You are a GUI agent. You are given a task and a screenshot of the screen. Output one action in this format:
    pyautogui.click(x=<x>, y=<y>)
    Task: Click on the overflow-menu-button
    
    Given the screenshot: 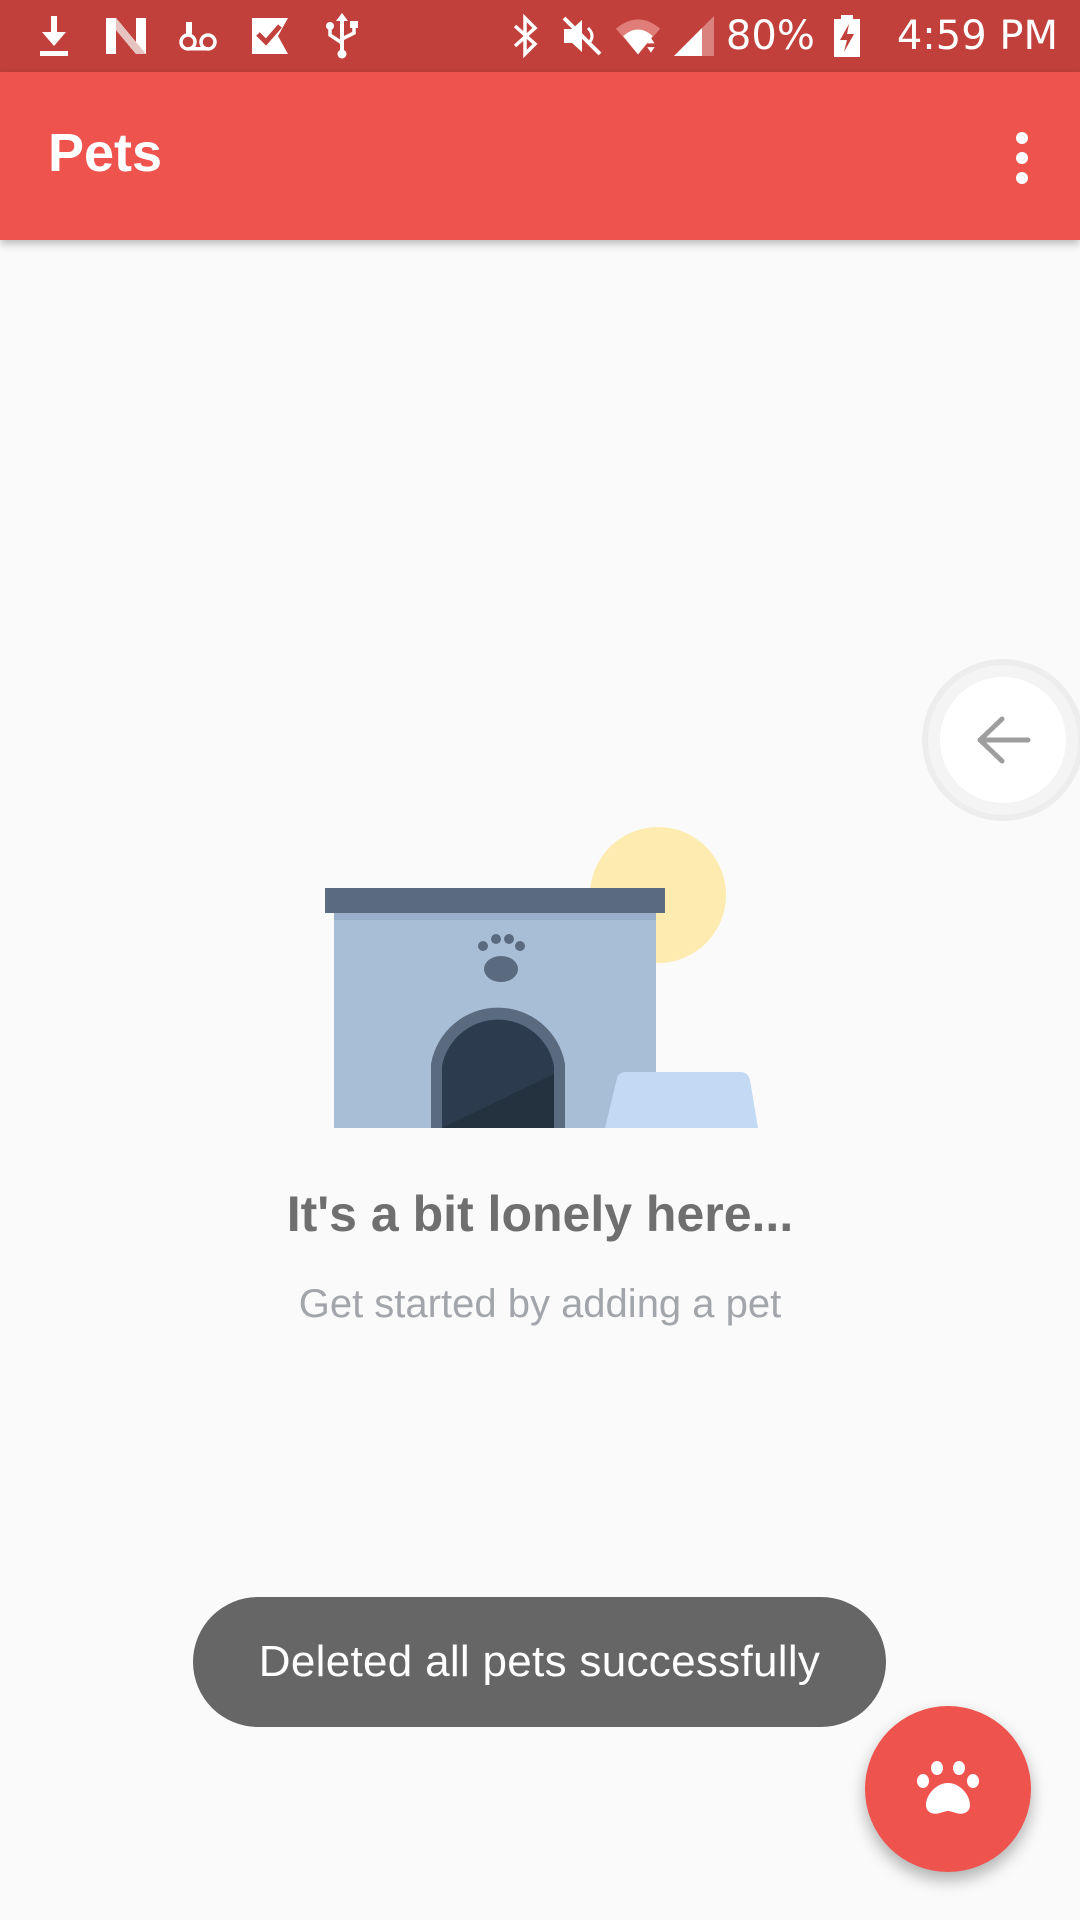 What is the action you would take?
    pyautogui.click(x=1022, y=158)
    